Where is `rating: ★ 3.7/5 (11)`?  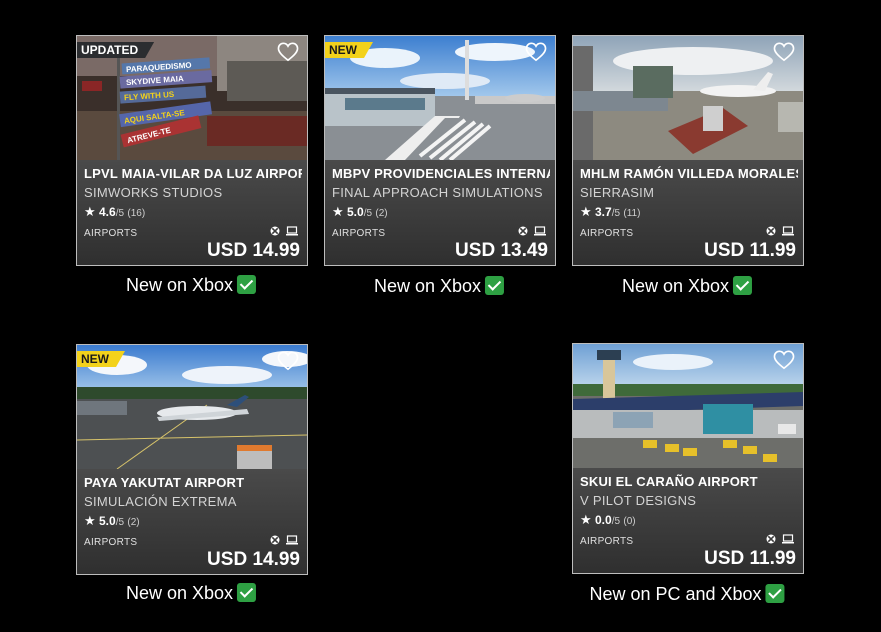
rating: ★ 3.7/5 (11) is located at coordinates (610, 212).